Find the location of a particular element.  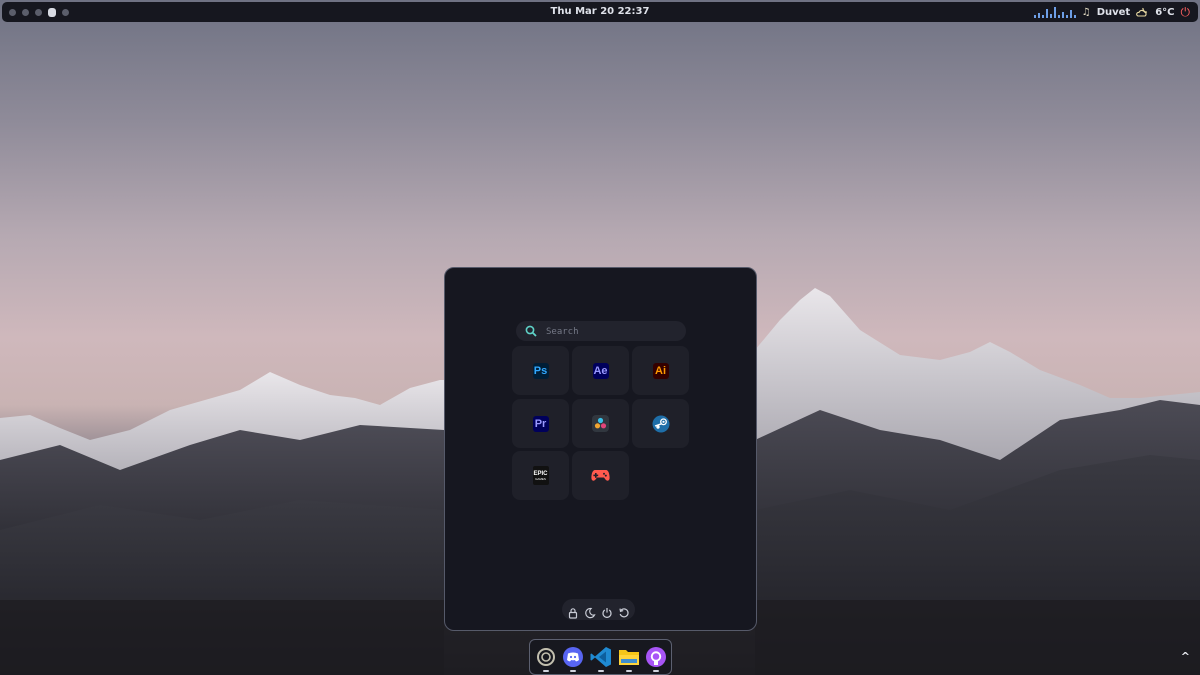

dock is located at coordinates (600, 657).